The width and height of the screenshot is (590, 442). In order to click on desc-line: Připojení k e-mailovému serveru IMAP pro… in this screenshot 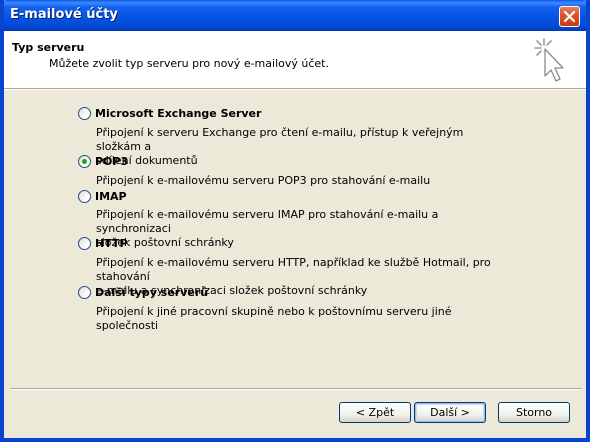, I will do `click(267, 221)`.